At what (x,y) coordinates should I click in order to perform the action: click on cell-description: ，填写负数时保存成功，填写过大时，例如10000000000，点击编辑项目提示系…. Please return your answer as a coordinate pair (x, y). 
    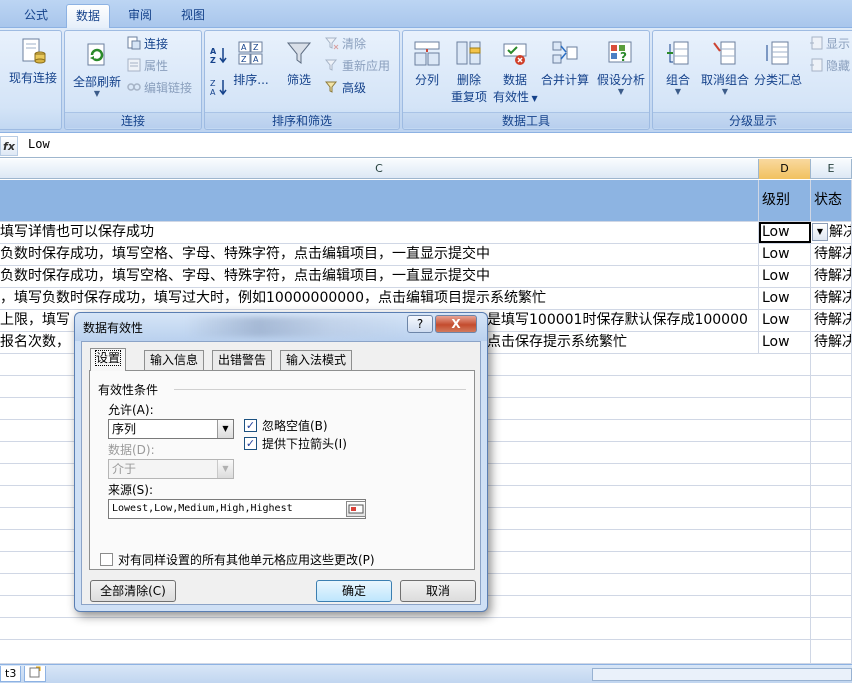
    Looking at the image, I should click on (379, 298).